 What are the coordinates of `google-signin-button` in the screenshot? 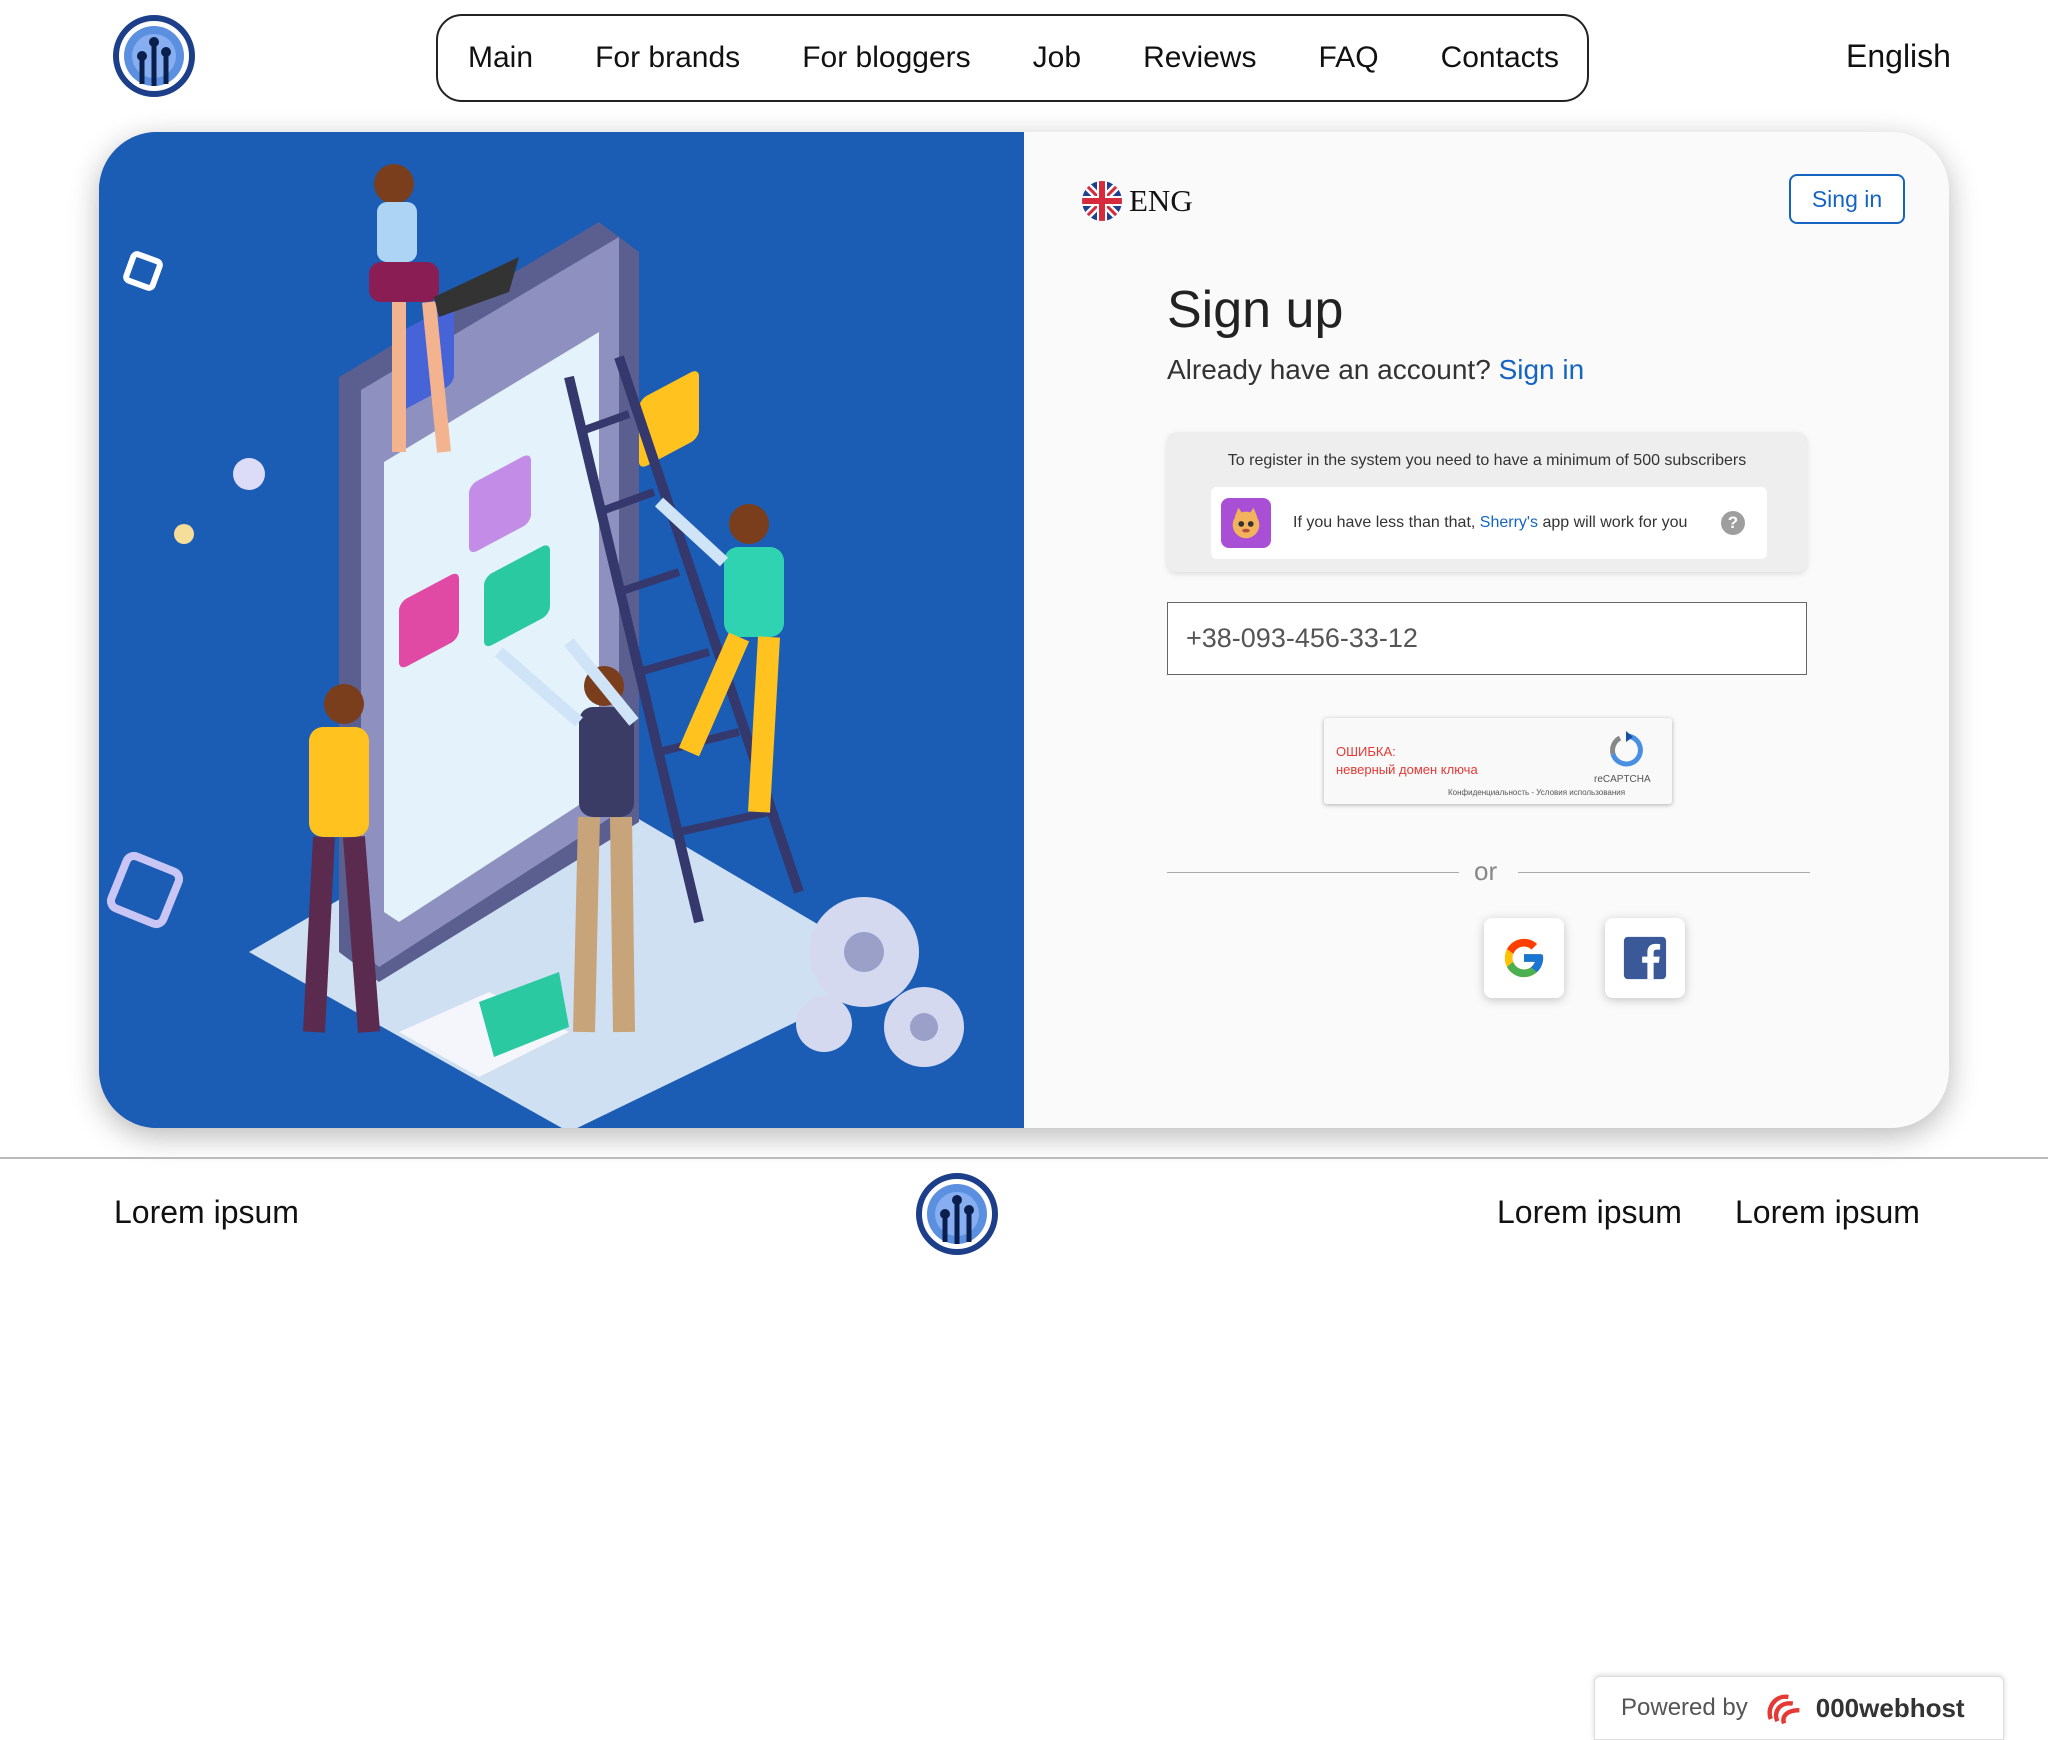 It's located at (1524, 958).